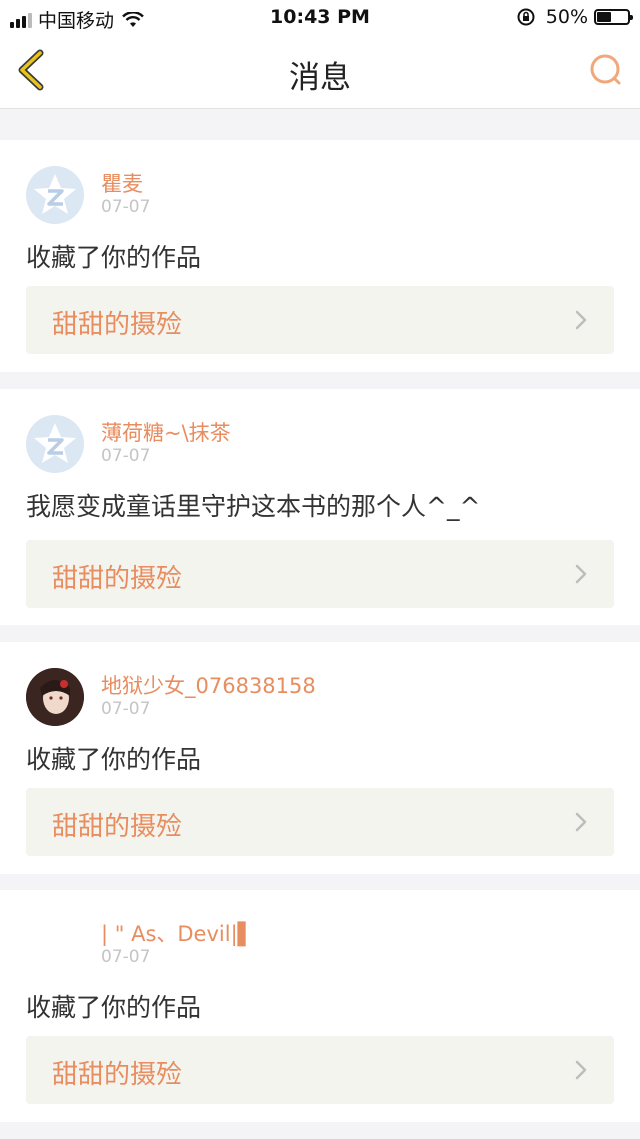 This screenshot has height=1139, width=640. I want to click on username-link: 地狱少女_076838158, so click(208, 685).